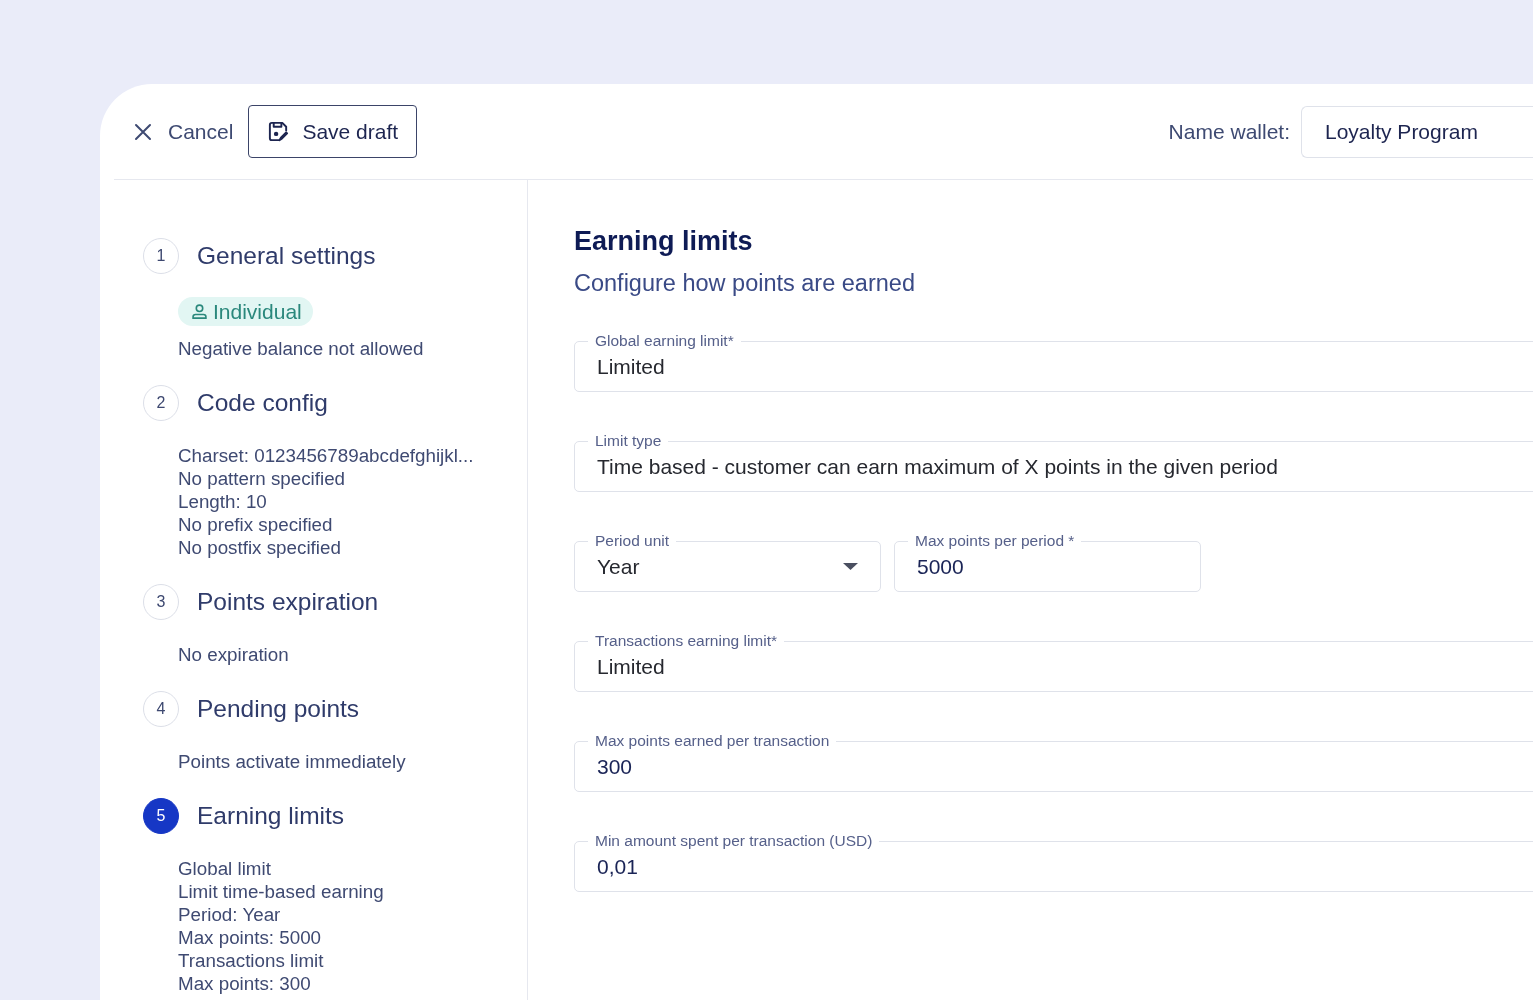  What do you see at coordinates (1229, 131) in the screenshot?
I see `name-wallet-label: Name wallet:` at bounding box center [1229, 131].